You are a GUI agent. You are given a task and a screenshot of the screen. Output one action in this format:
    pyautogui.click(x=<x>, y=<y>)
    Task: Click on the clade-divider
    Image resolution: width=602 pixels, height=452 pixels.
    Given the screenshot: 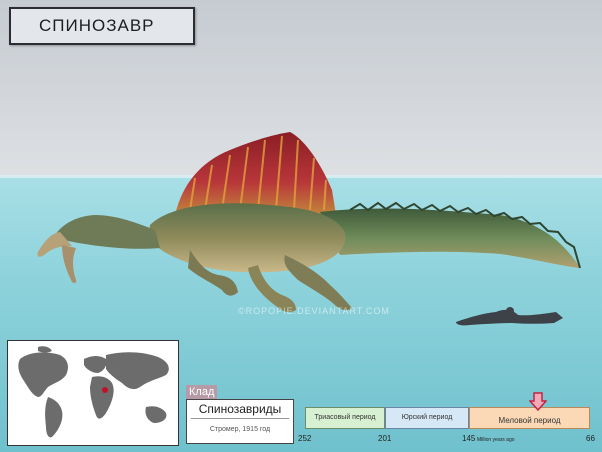 What is the action you would take?
    pyautogui.click(x=240, y=418)
    